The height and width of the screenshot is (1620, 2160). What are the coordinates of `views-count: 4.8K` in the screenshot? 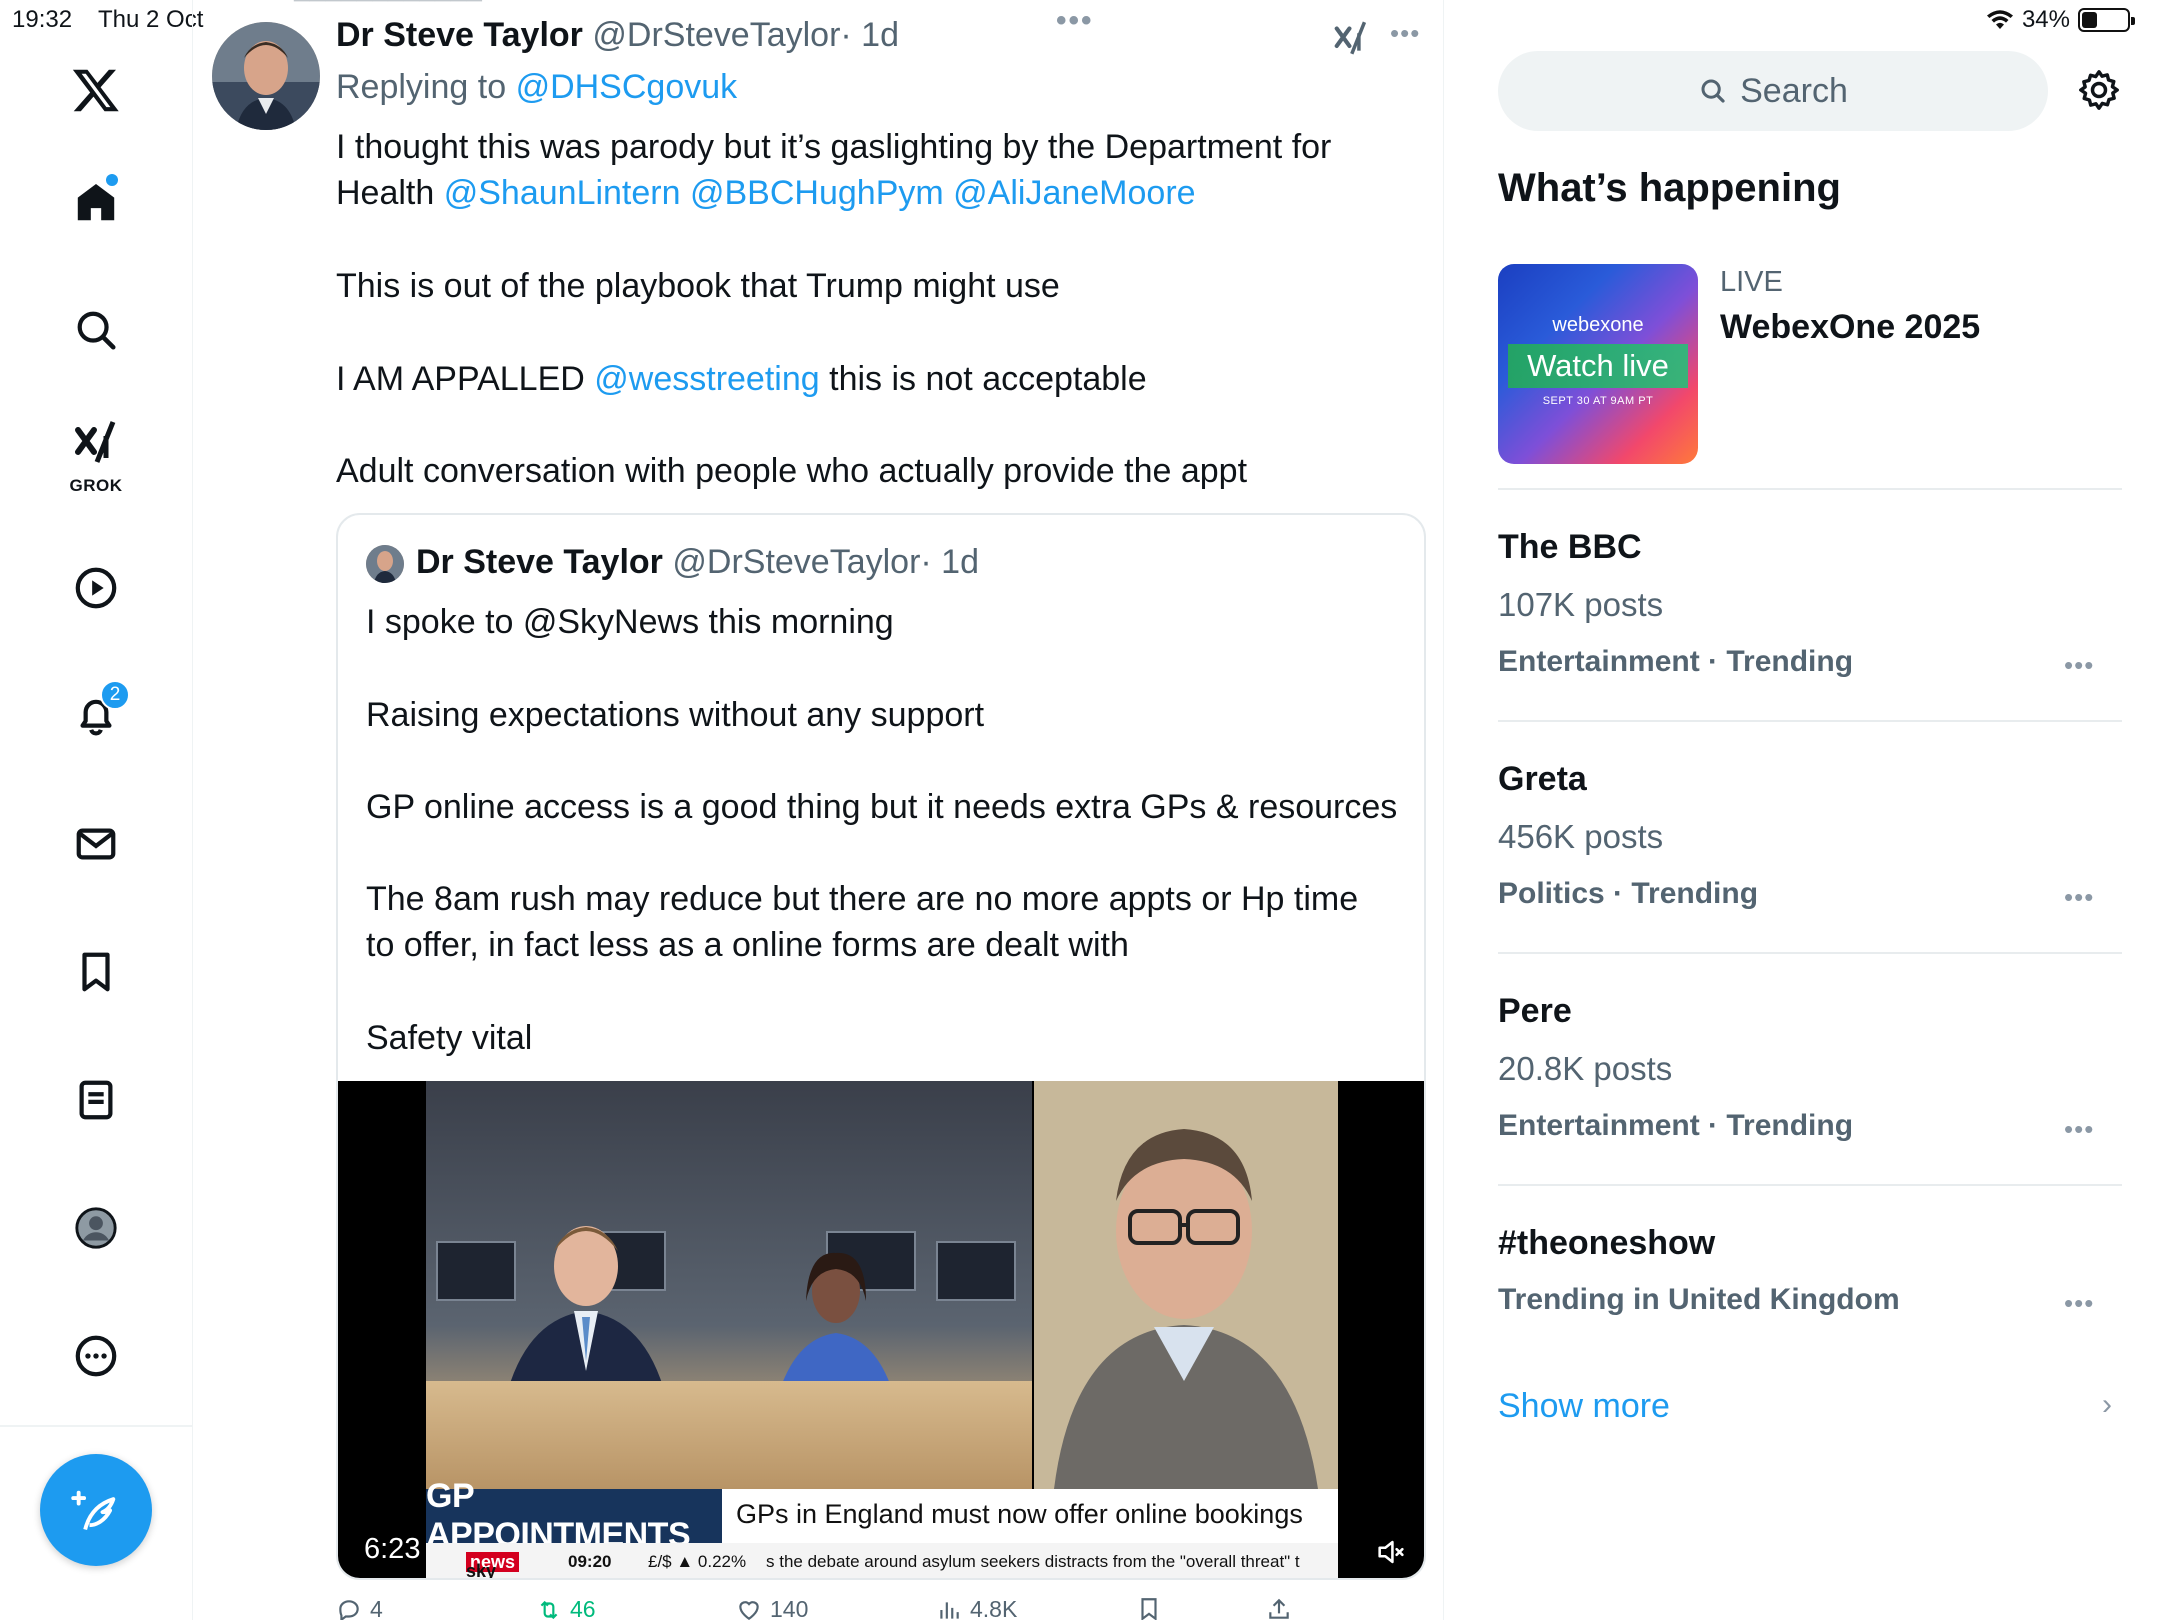 It's located at (994, 1608).